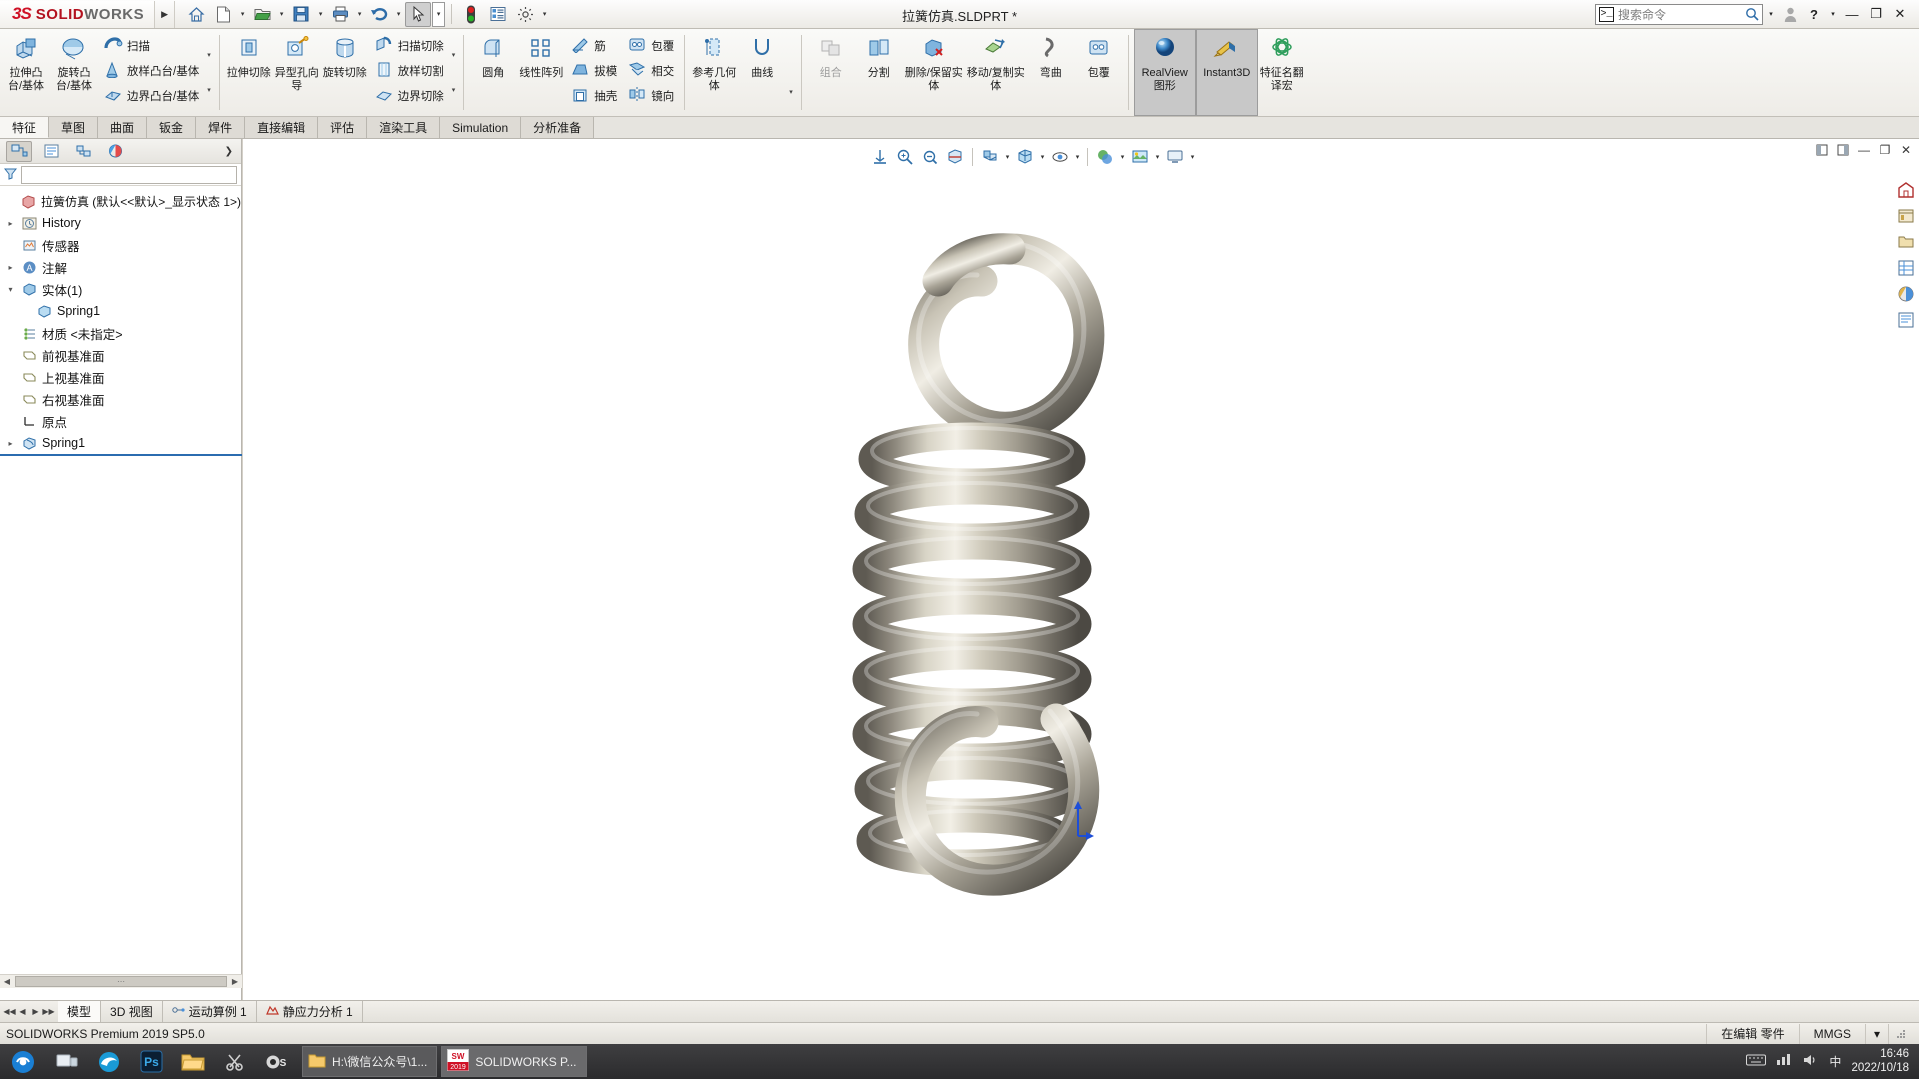  I want to click on search-dropdown: ▾, so click(1771, 14).